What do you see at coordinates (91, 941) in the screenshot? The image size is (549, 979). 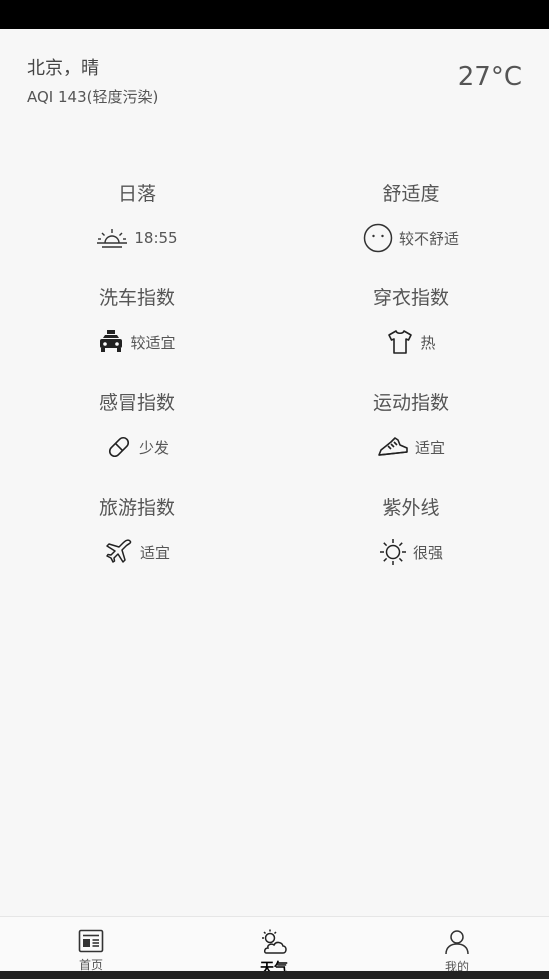 I see `news-icon` at bounding box center [91, 941].